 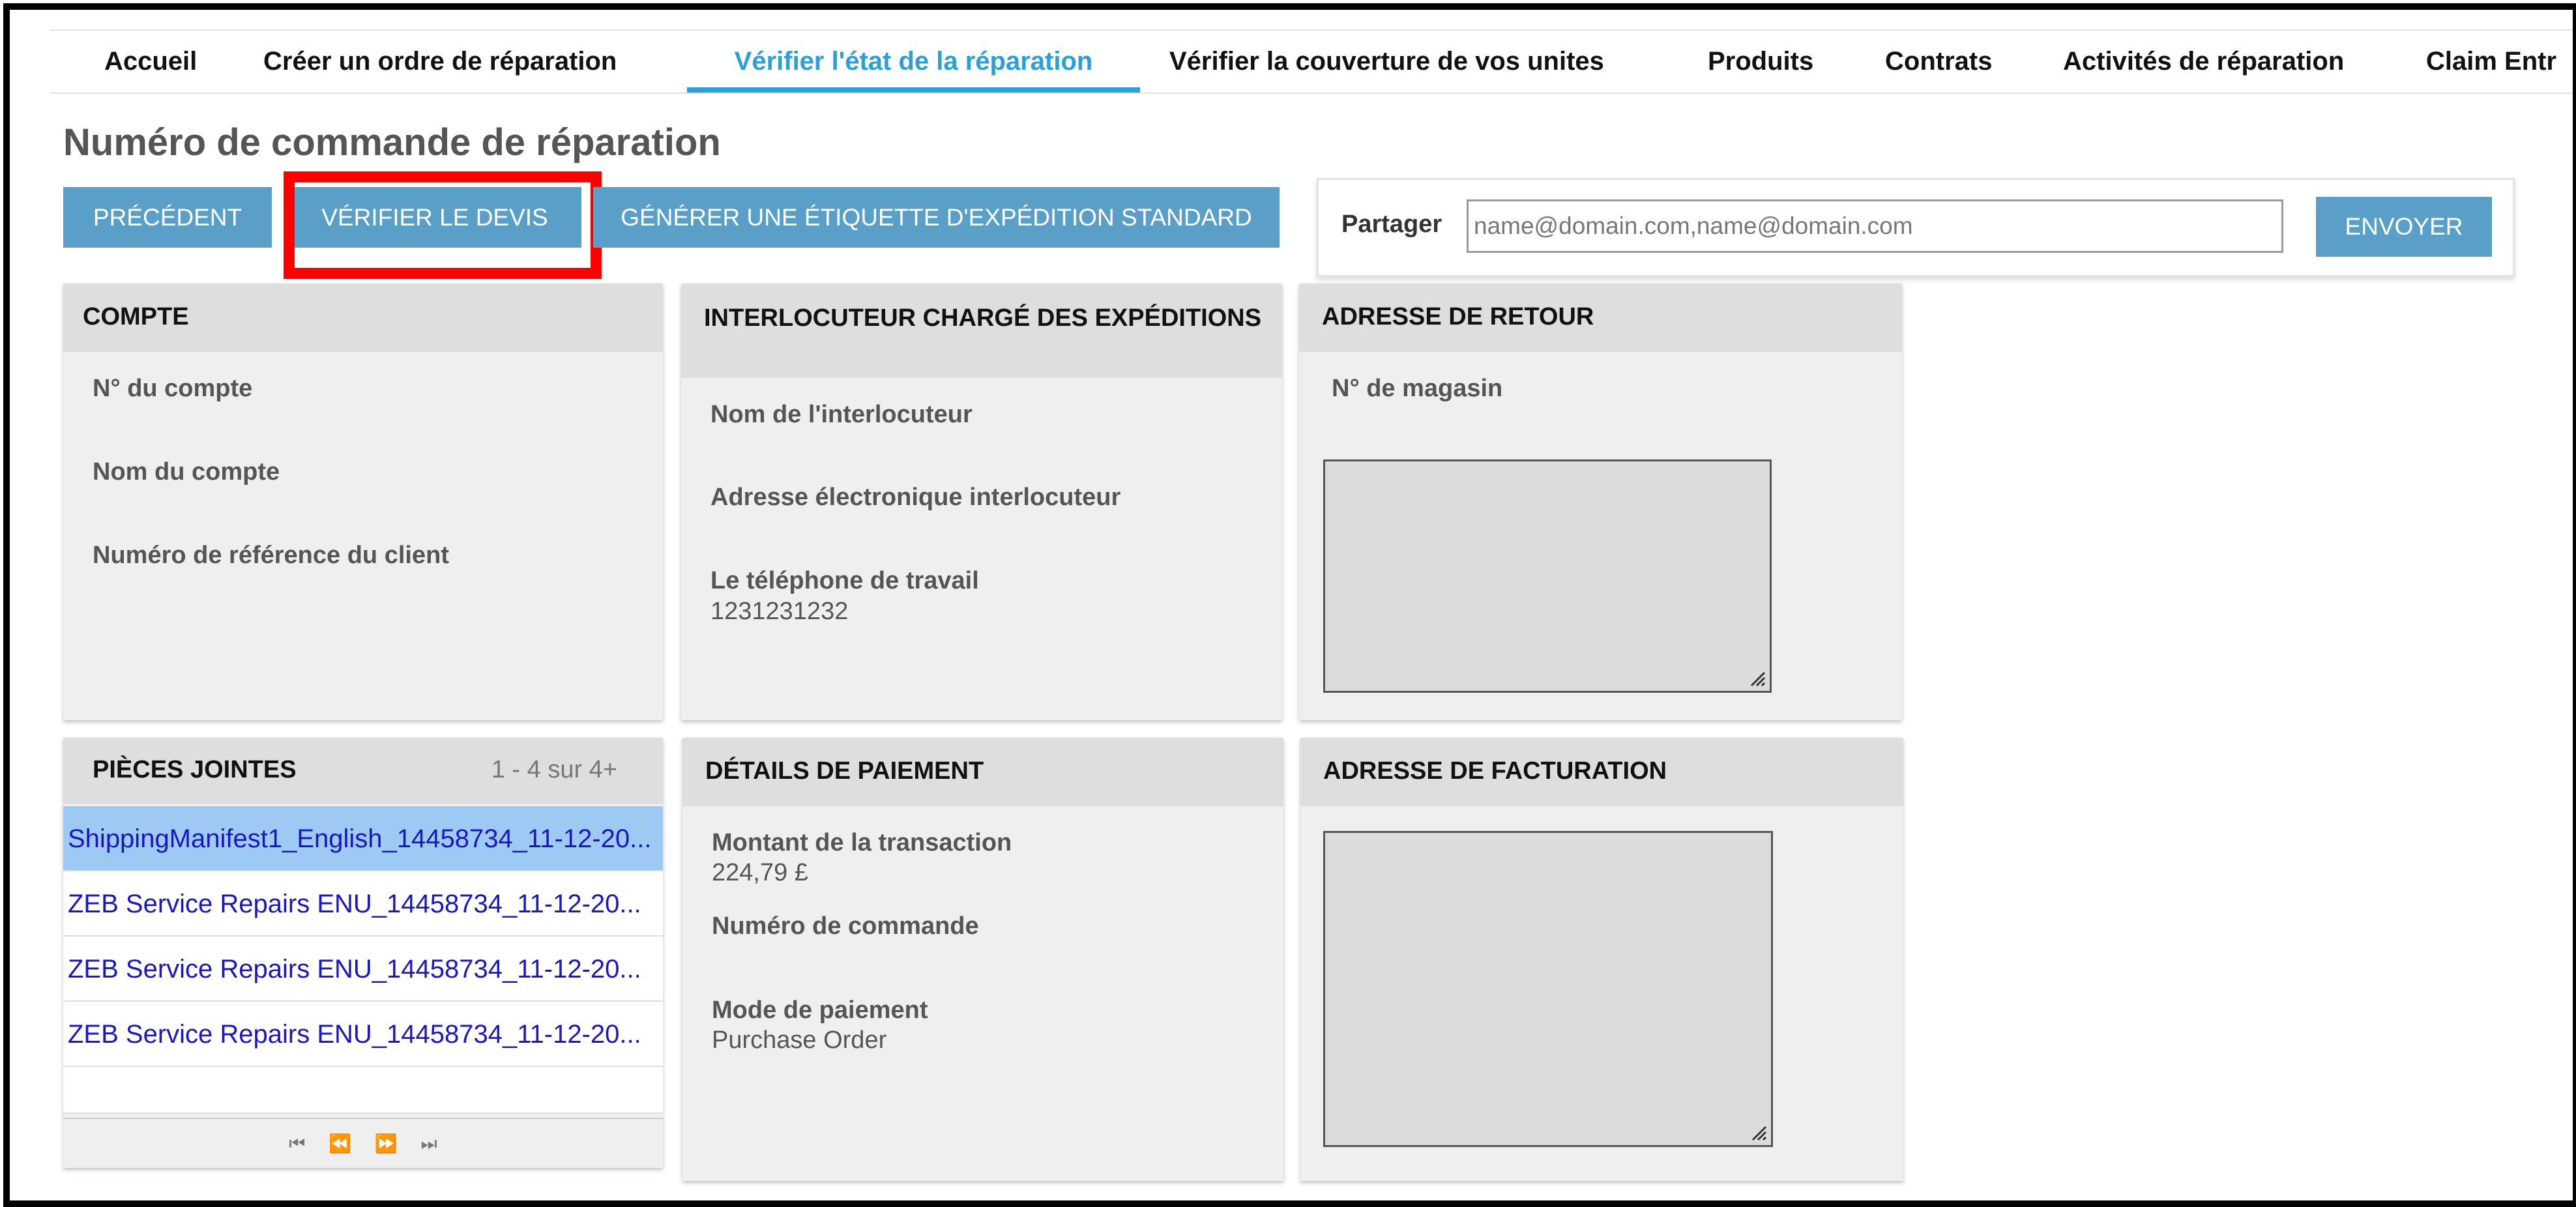 I want to click on work-phone-label: Le téléphone de travail, so click(x=845, y=581).